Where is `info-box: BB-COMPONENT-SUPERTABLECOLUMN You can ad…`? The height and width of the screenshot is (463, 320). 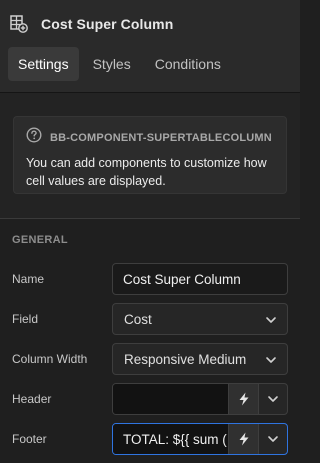 info-box: BB-COMPONENT-SUPERTABLECOLUMN You can ad… is located at coordinates (150, 155).